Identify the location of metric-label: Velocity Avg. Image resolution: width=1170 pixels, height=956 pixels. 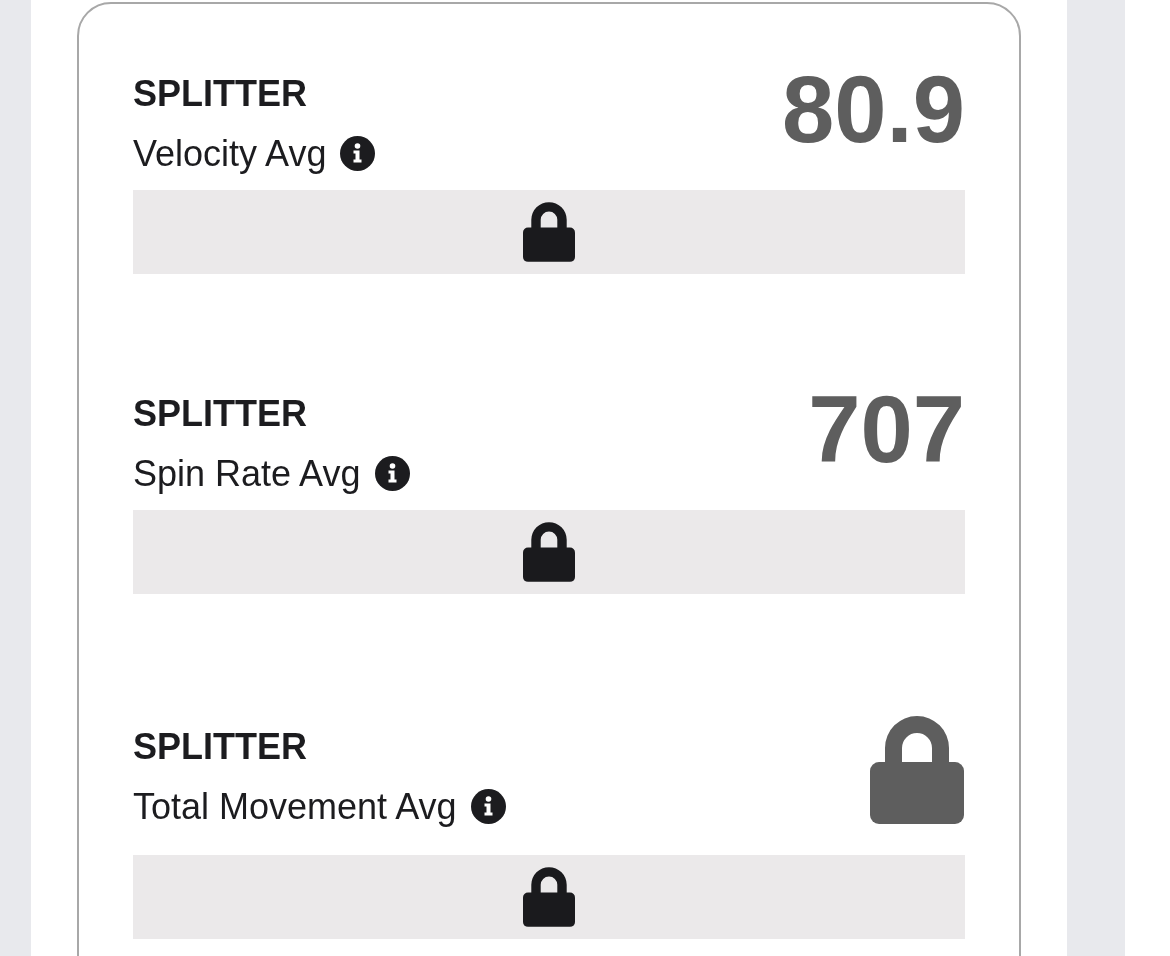
(230, 153).